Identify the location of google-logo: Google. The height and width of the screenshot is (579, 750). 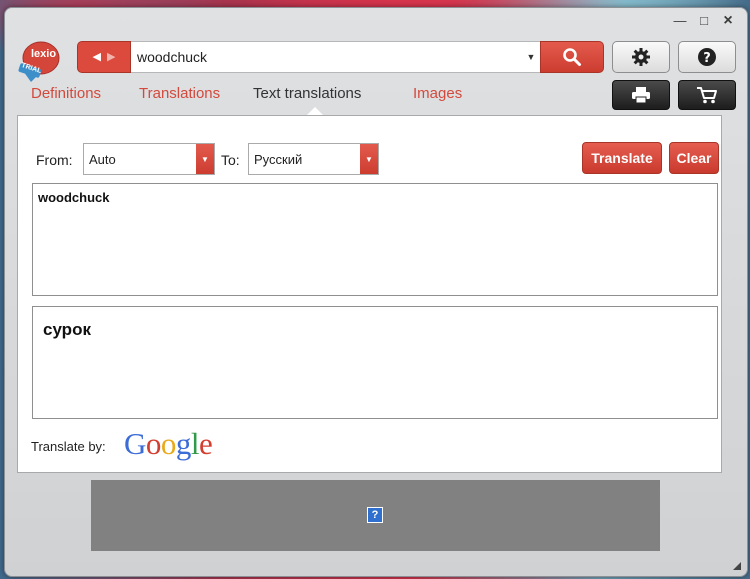
(168, 444).